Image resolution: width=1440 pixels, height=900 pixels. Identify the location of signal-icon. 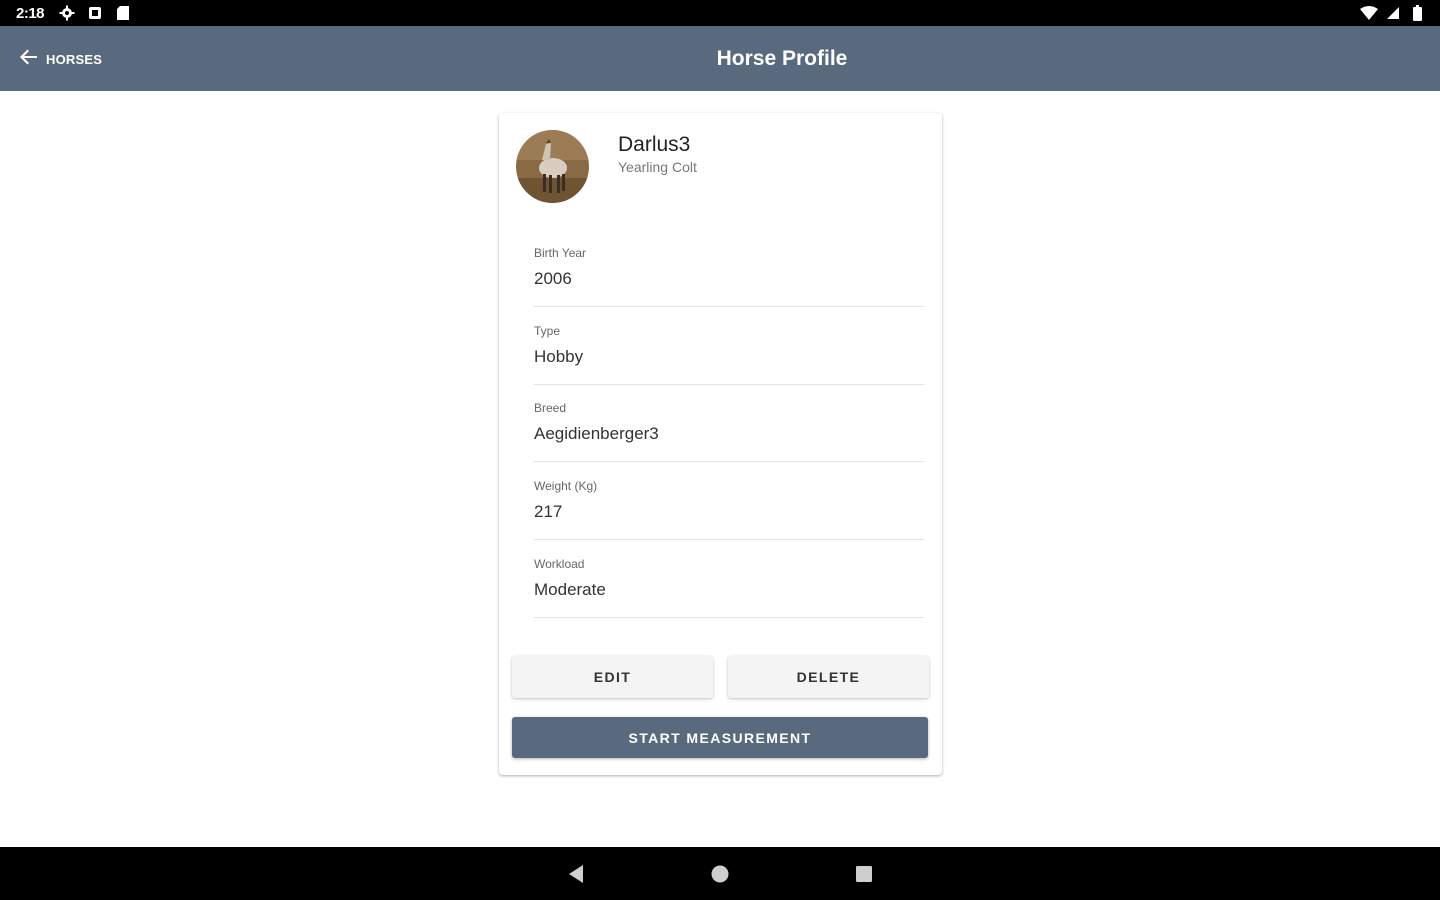
(1393, 13).